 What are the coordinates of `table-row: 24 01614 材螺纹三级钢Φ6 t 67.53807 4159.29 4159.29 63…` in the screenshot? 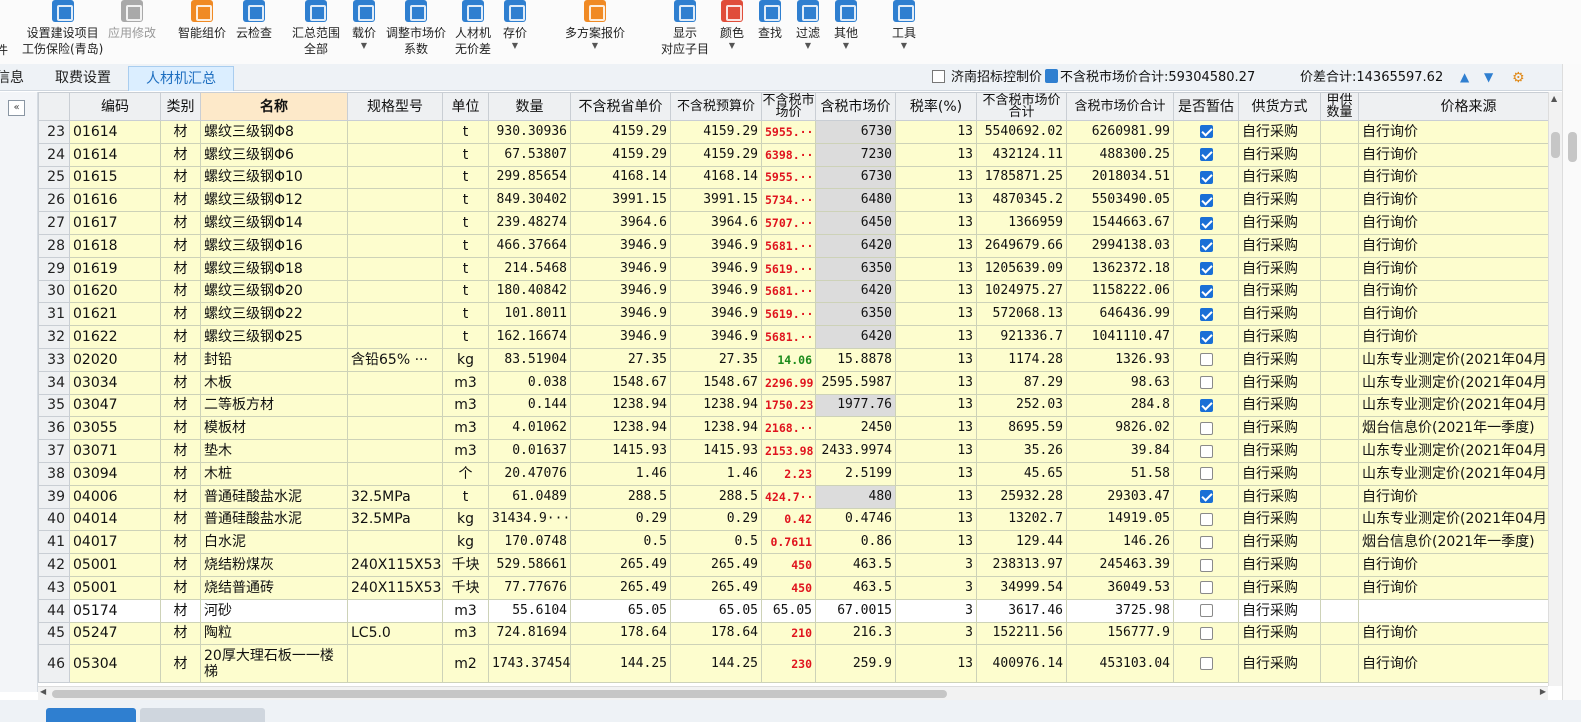 It's located at (793, 154).